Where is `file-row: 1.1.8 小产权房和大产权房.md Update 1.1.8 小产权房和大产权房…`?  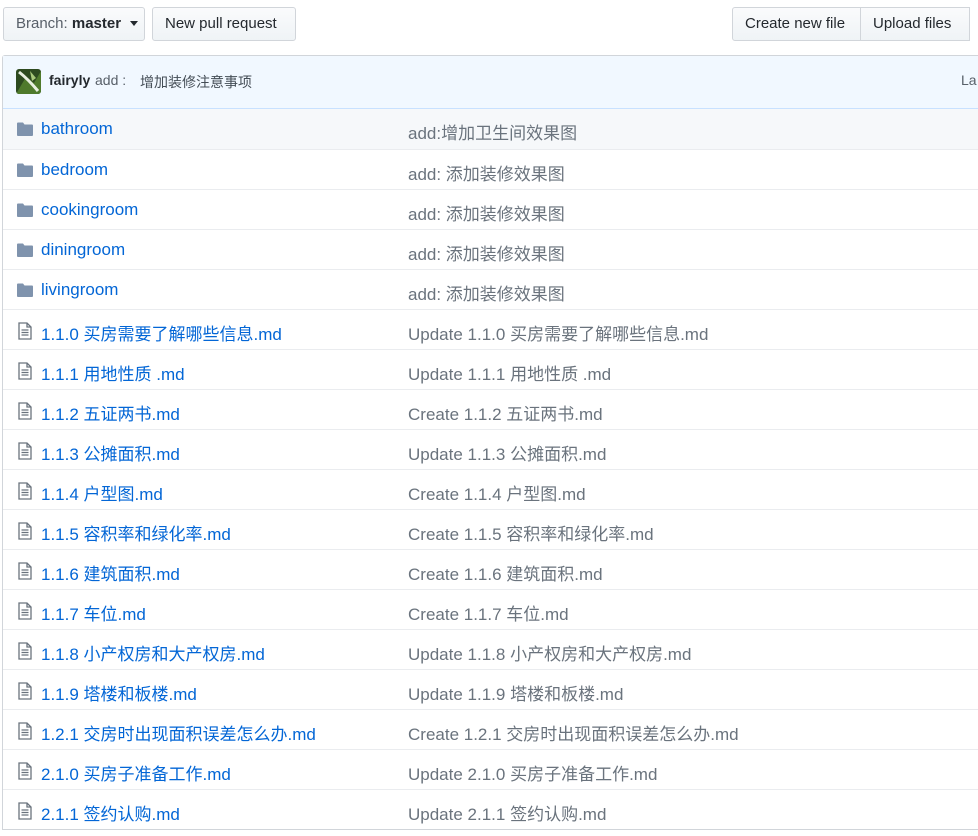 file-row: 1.1.8 小产权房和大产权房.md Update 1.1.8 小产权房和大产权房… is located at coordinates (490, 649).